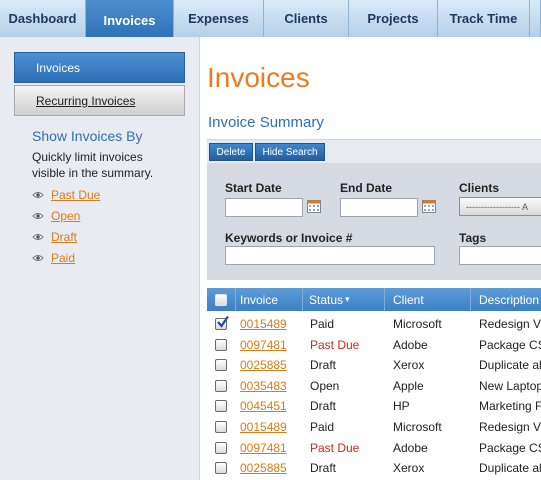 This screenshot has height=480, width=541. I want to click on filter-label: Draft, so click(64, 237).